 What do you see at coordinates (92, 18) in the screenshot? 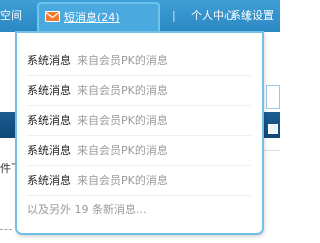
I see `messages-link: 短消息(24)` at bounding box center [92, 18].